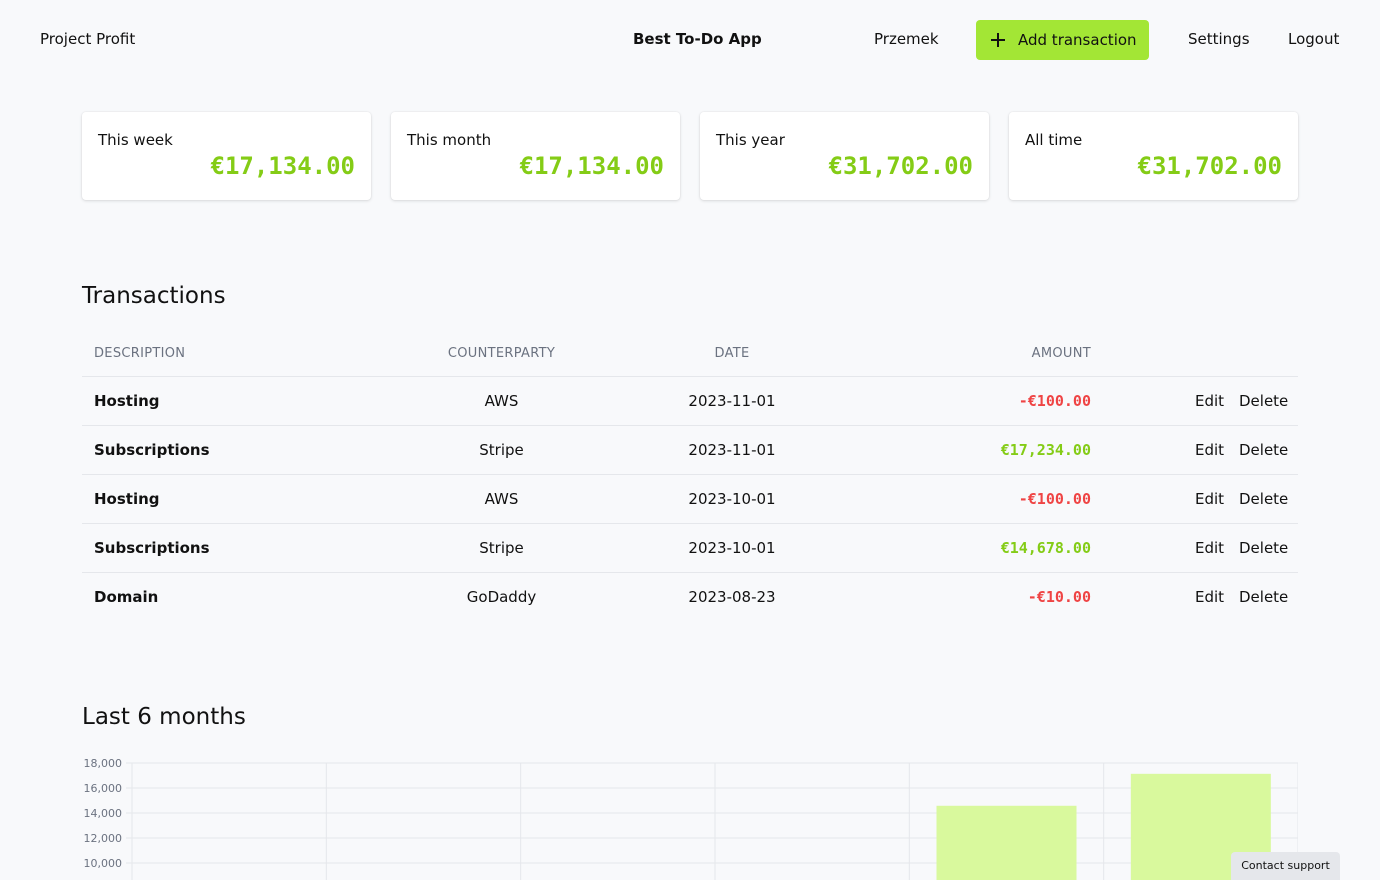 This screenshot has height=880, width=1380. What do you see at coordinates (732, 597) in the screenshot?
I see `cell-date: 2023-08-23` at bounding box center [732, 597].